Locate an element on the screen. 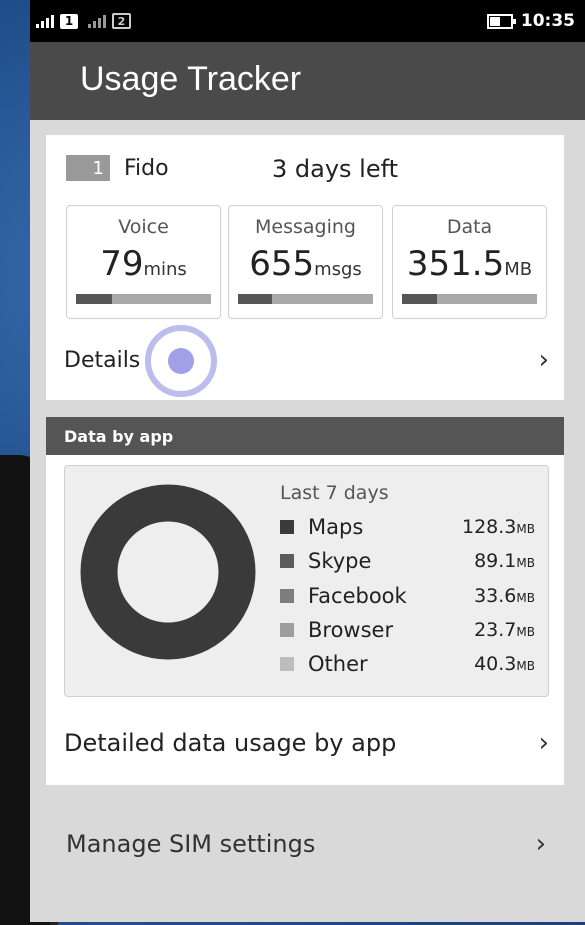 Image resolution: width=585 pixels, height=925 pixels. meter-unit: mins is located at coordinates (165, 269).